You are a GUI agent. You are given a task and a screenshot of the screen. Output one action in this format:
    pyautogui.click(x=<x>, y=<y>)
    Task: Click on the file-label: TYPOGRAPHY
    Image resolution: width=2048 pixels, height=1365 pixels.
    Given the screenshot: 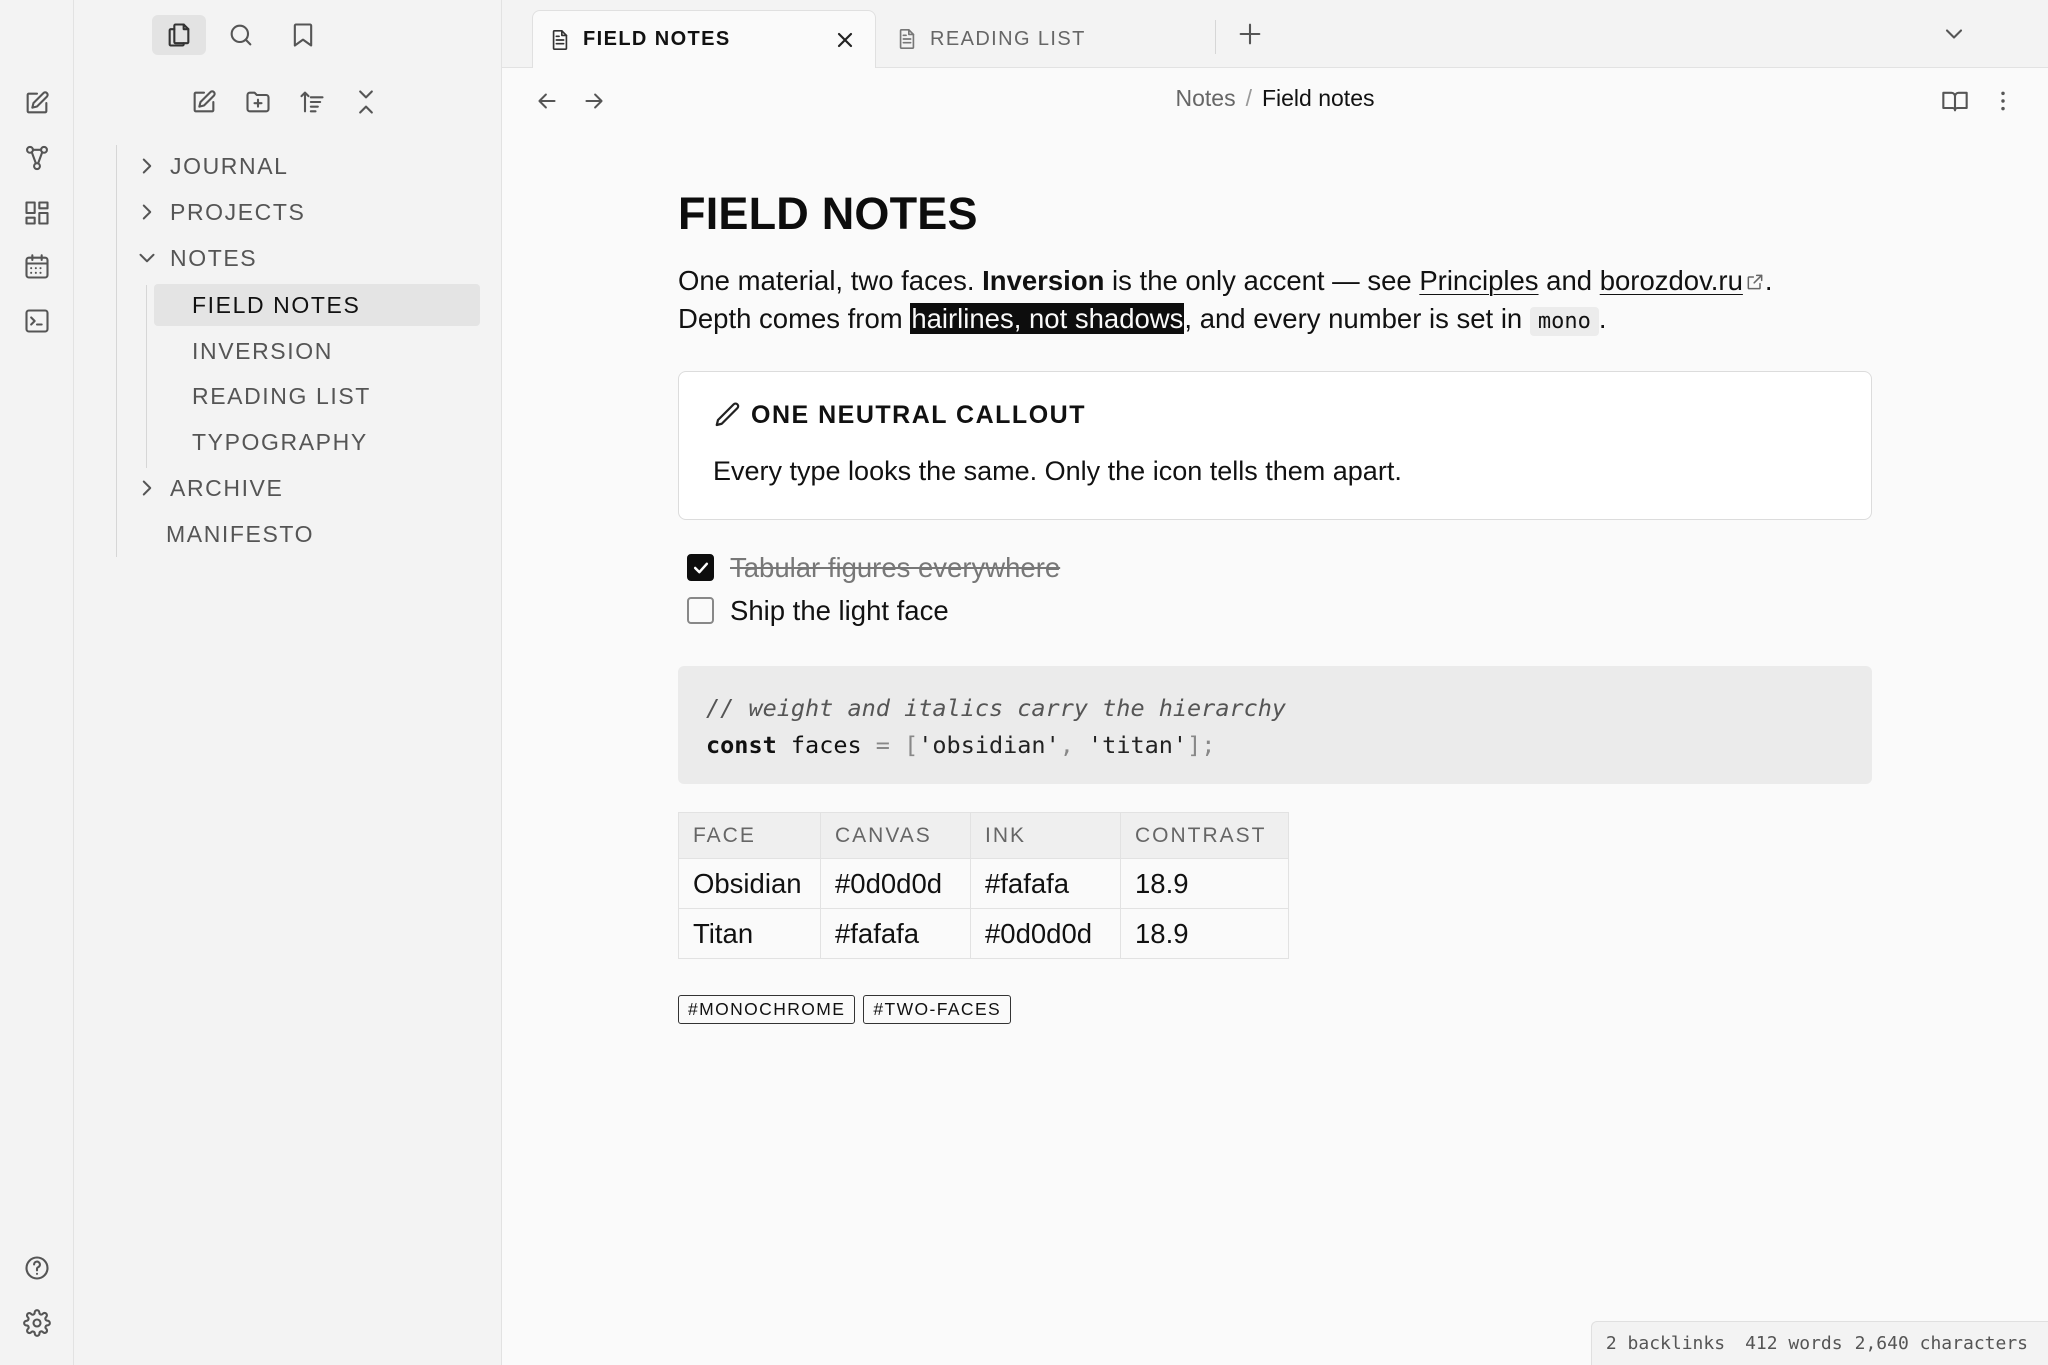 What is the action you would take?
    pyautogui.click(x=280, y=441)
    